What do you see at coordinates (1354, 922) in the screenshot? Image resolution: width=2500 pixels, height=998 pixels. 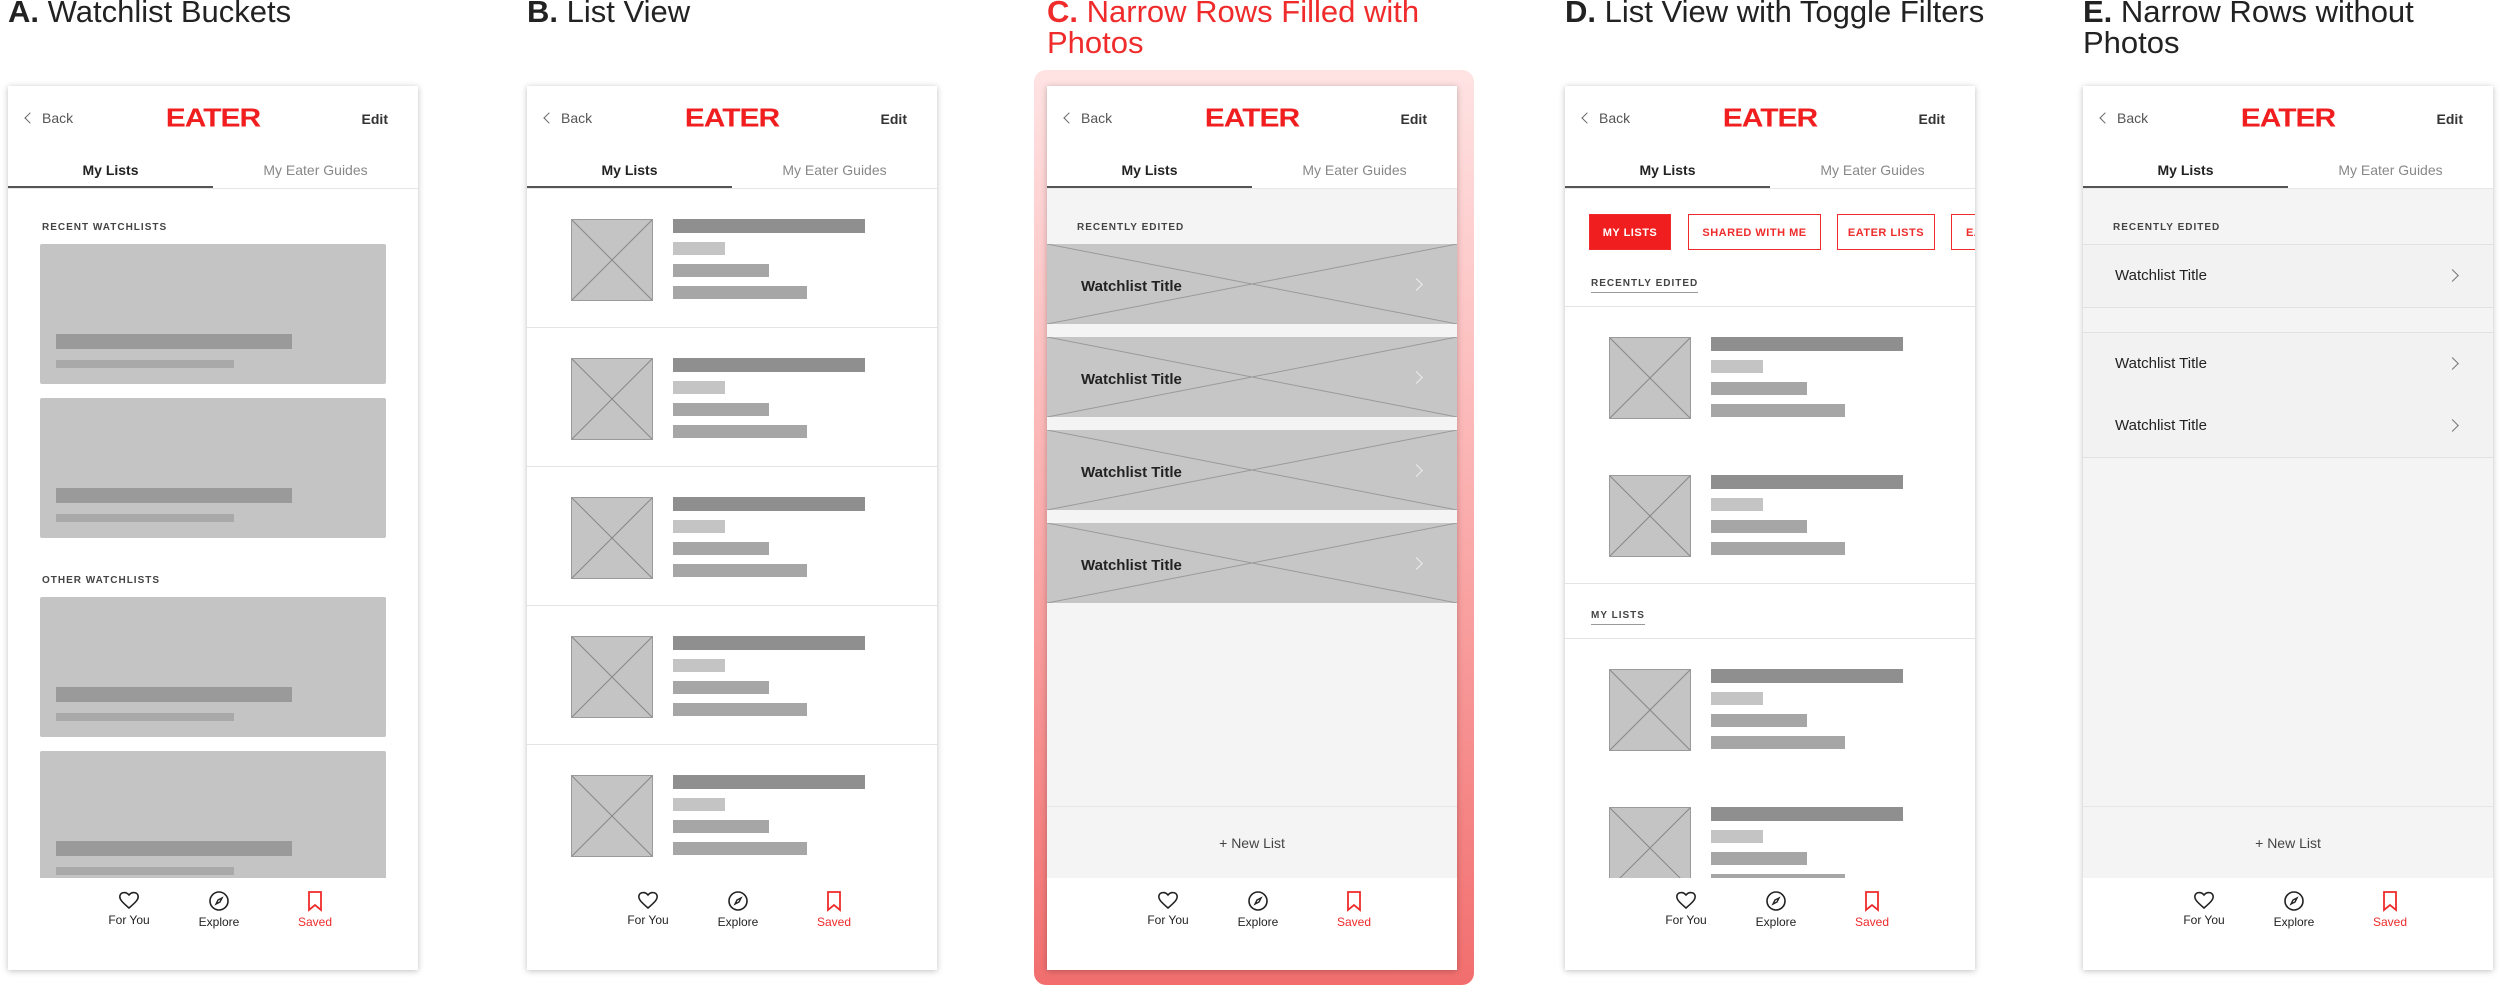 I see `nav-label: Saved` at bounding box center [1354, 922].